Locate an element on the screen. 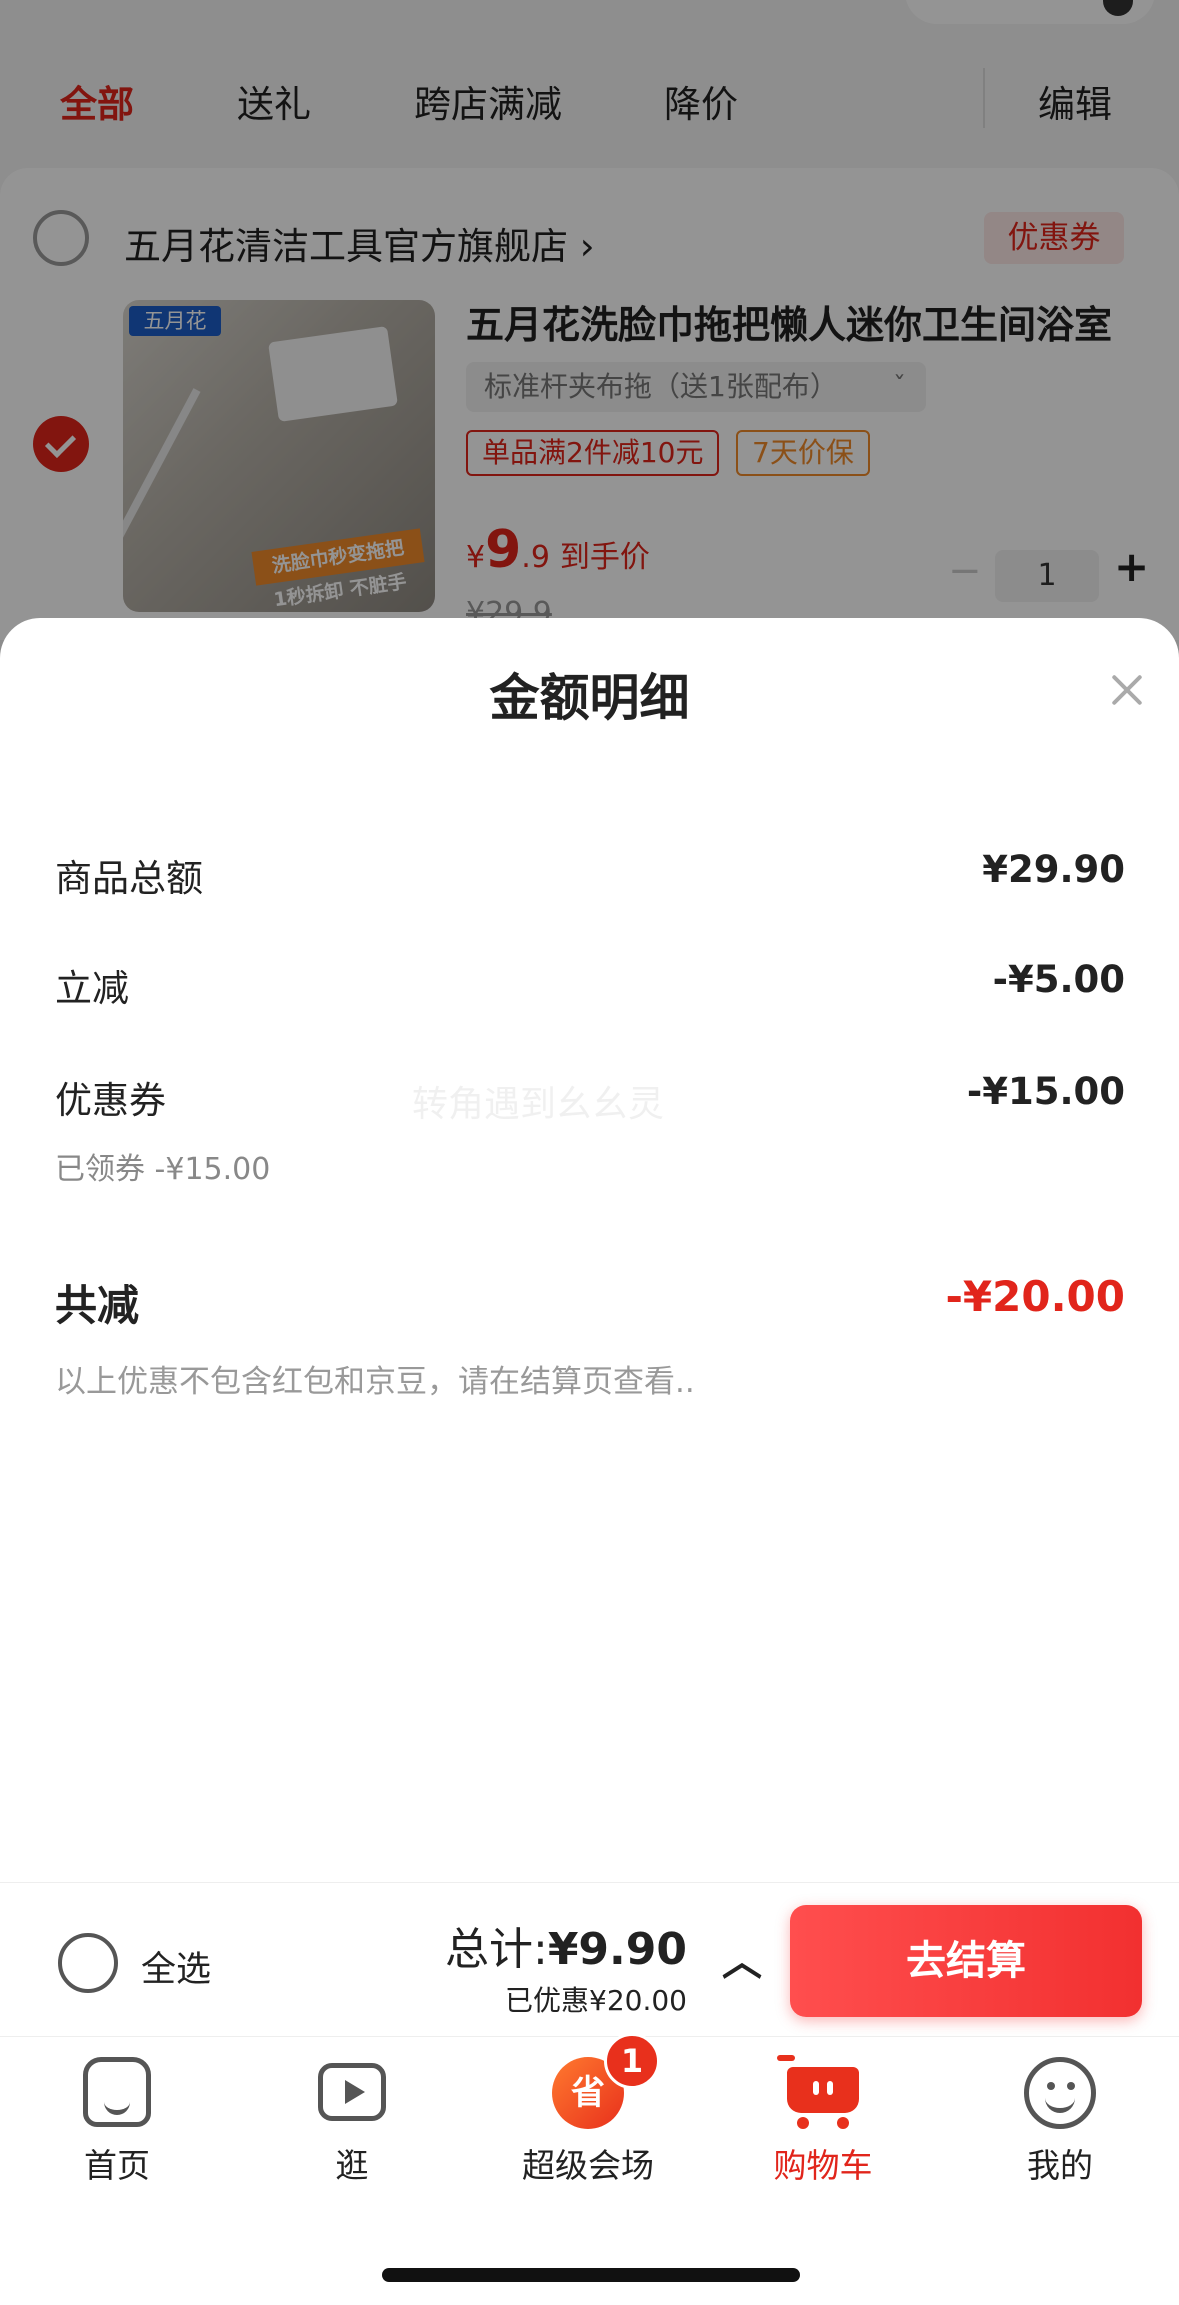 The height and width of the screenshot is (2305, 1179). nav-browse-label: 逛 is located at coordinates (352, 2165).